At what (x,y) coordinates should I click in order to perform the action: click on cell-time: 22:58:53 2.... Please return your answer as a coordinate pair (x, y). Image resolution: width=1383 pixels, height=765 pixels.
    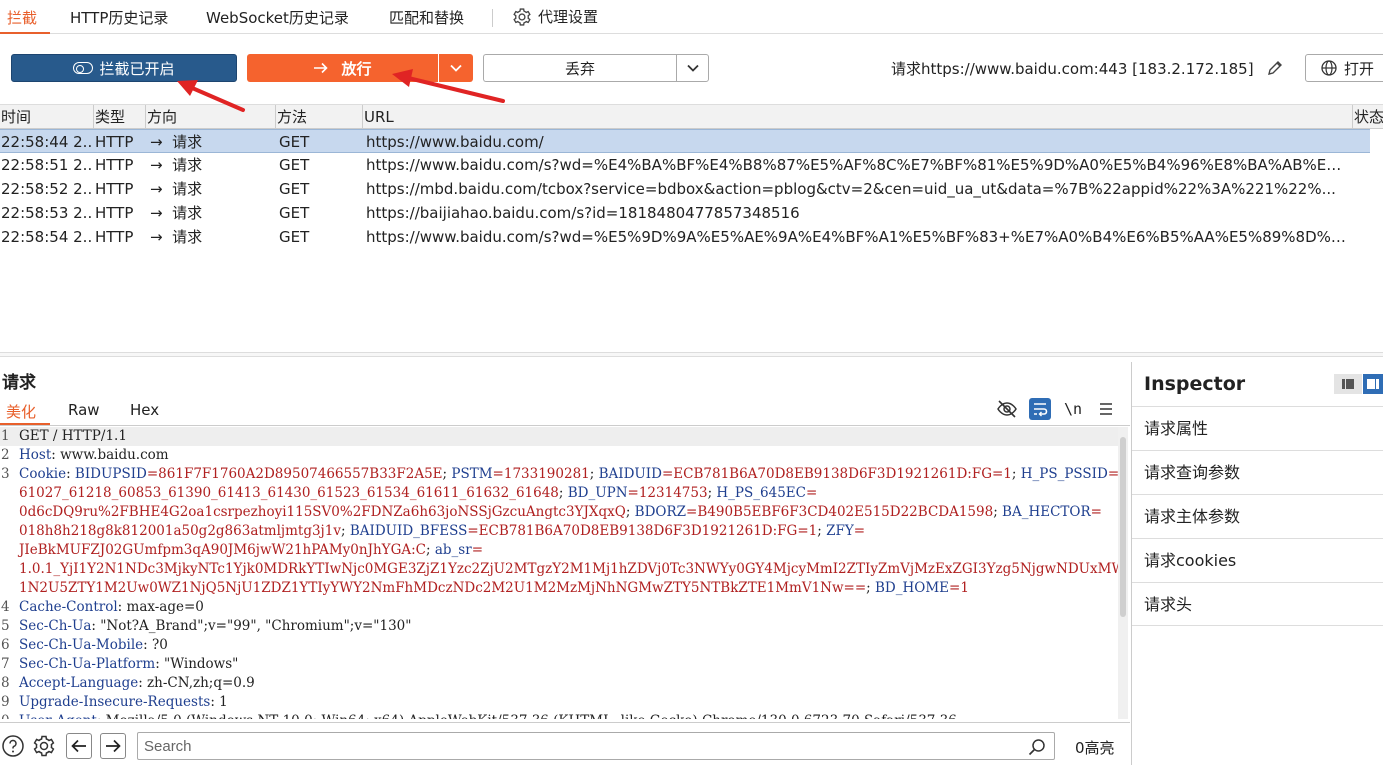
    Looking at the image, I should click on (47, 213).